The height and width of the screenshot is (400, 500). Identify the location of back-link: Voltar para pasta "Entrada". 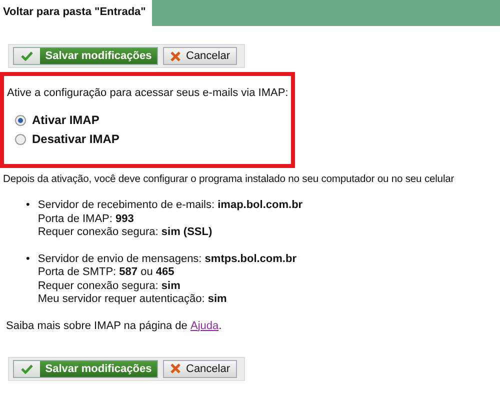
(74, 12).